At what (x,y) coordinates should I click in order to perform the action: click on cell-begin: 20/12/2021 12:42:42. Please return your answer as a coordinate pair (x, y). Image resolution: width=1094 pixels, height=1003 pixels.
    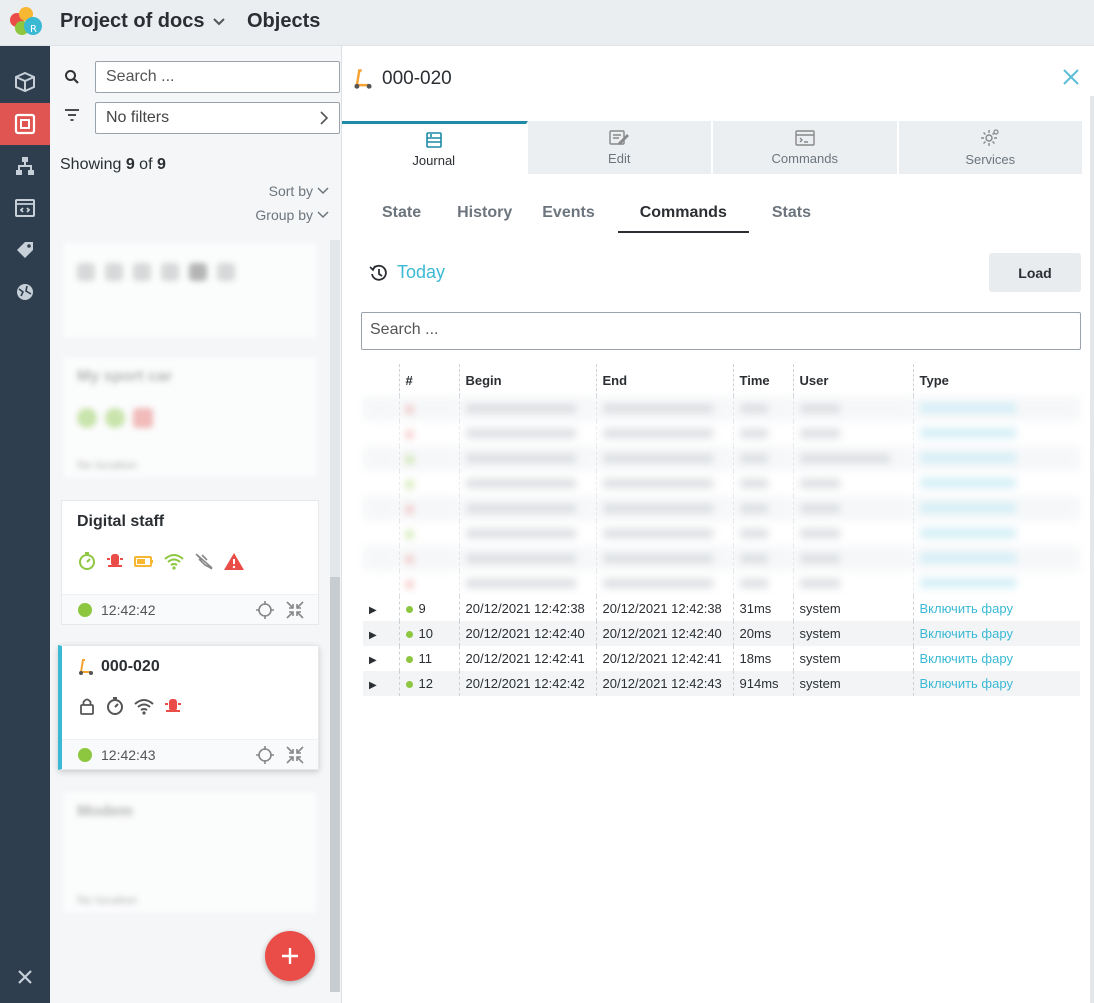
    Looking at the image, I should click on (528, 683).